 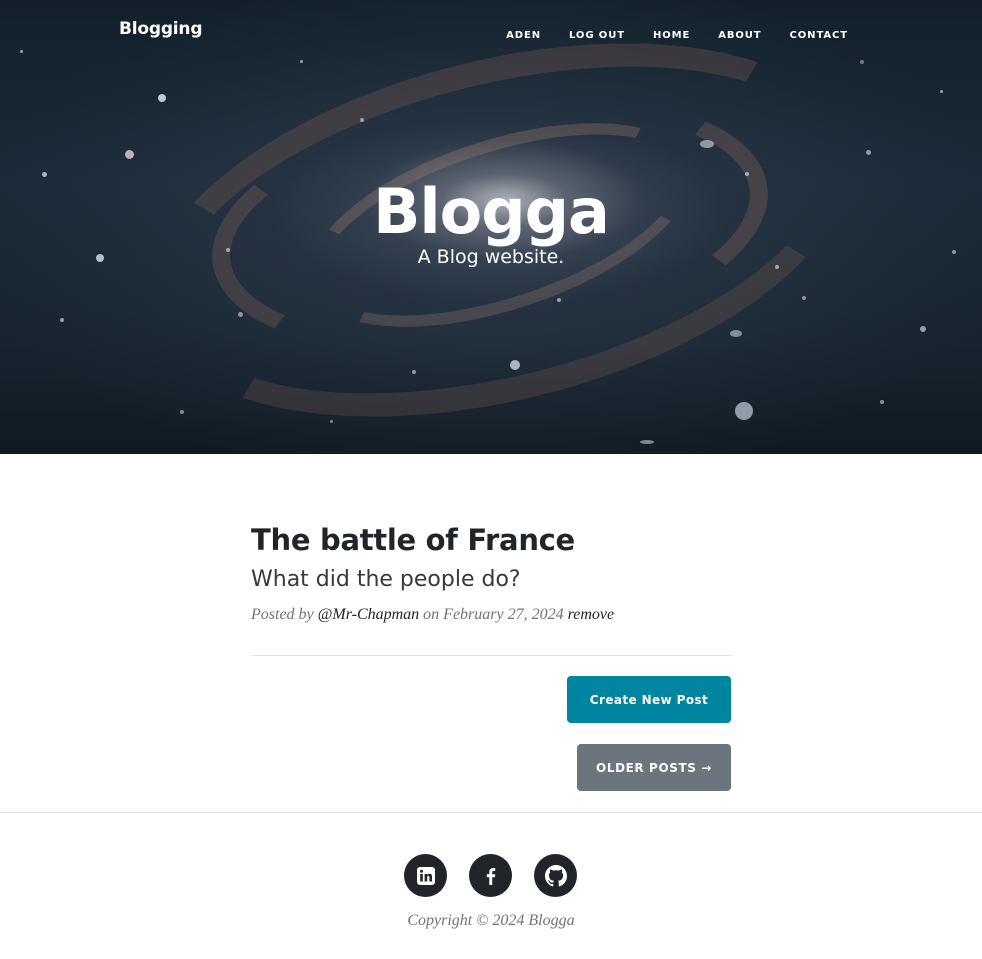 I want to click on site-heading: Blogga A Blog website., so click(x=491, y=219).